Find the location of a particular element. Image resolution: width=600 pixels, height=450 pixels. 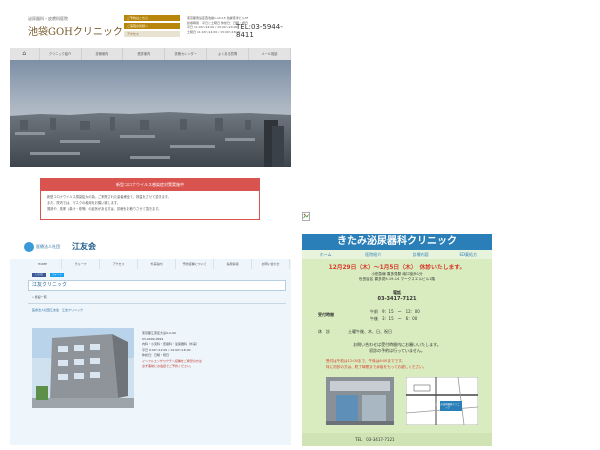

header-buttons: ご予約はこちら ご来院の皆様へ アクセス is located at coordinates (152, 27).